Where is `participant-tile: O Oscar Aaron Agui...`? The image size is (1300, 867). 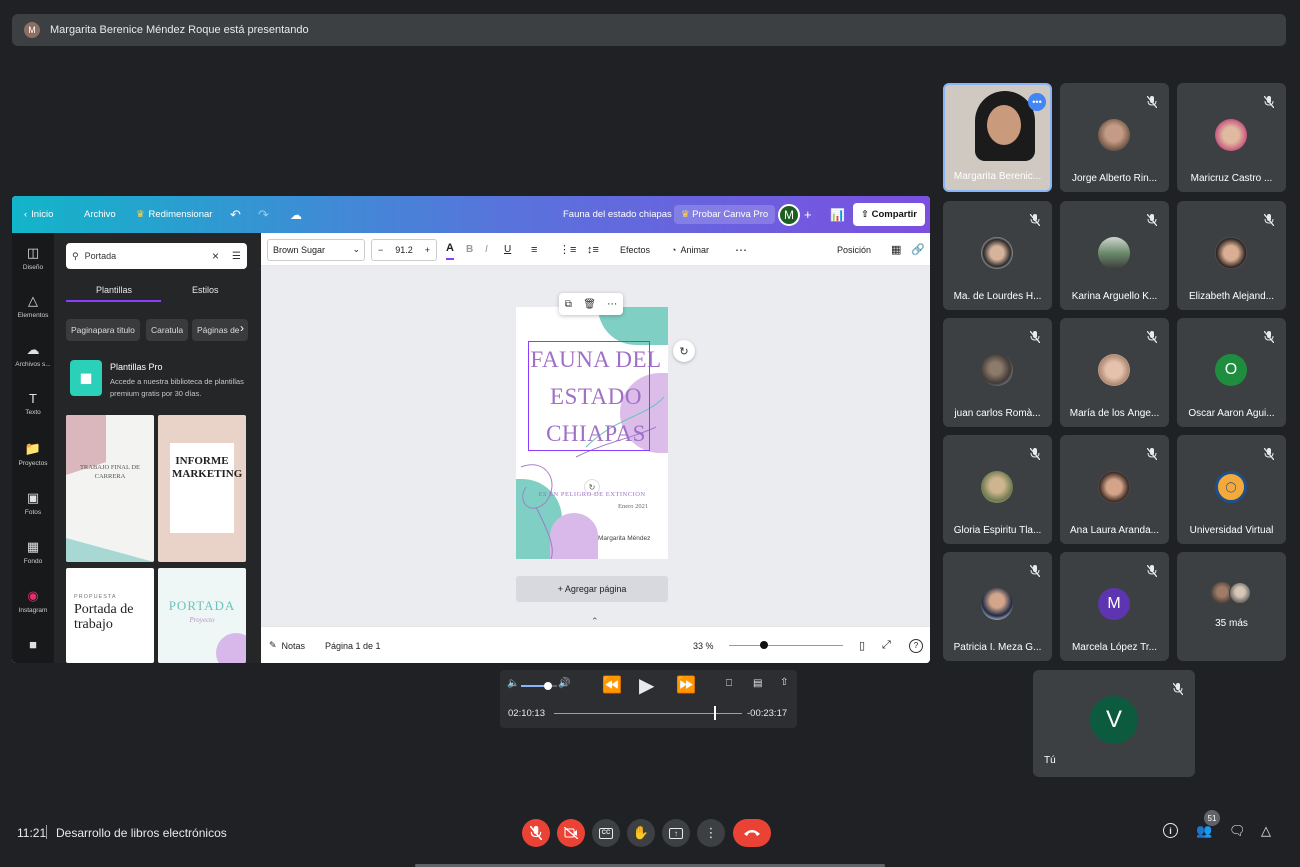 participant-tile: O Oscar Aaron Agui... is located at coordinates (1231, 372).